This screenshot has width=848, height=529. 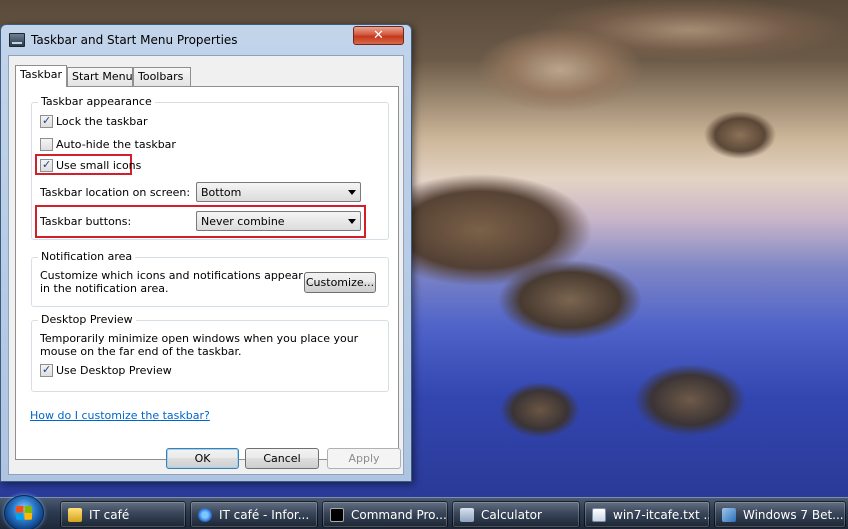 What do you see at coordinates (109, 515) in the screenshot?
I see `taskbar-item-label: IT café` at bounding box center [109, 515].